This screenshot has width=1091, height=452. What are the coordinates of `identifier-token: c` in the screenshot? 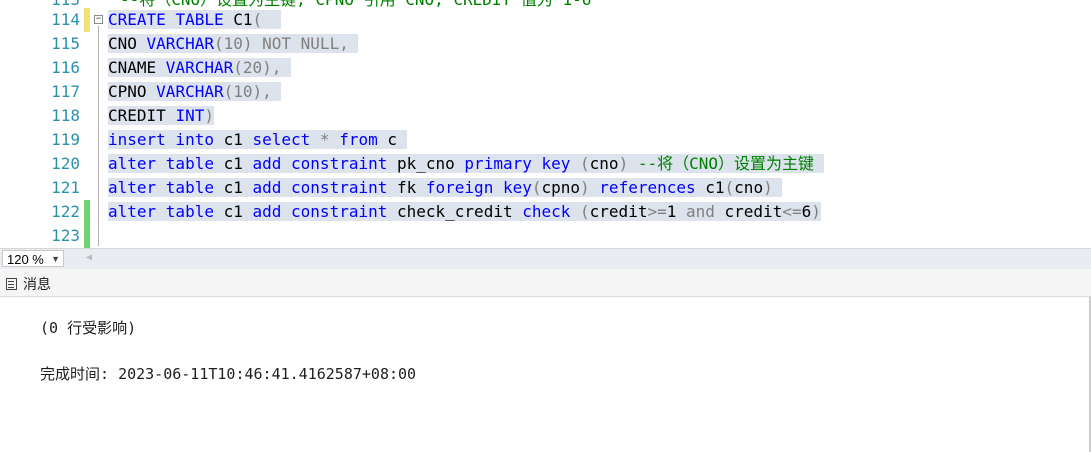 It's located at (387, 139).